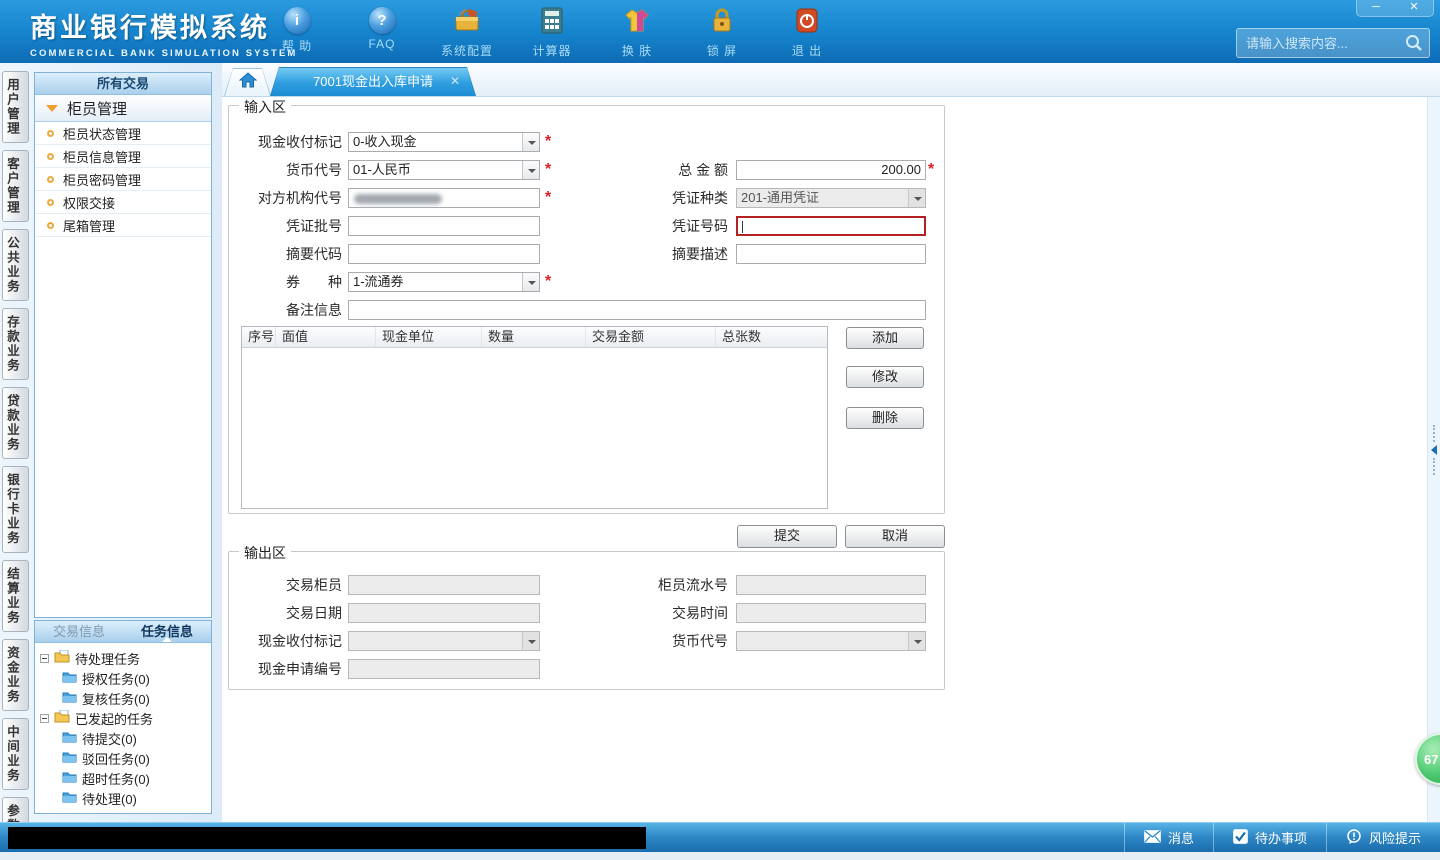 The image size is (1440, 860). Describe the element at coordinates (467, 23) in the screenshot. I see `toolbox-icon` at that location.